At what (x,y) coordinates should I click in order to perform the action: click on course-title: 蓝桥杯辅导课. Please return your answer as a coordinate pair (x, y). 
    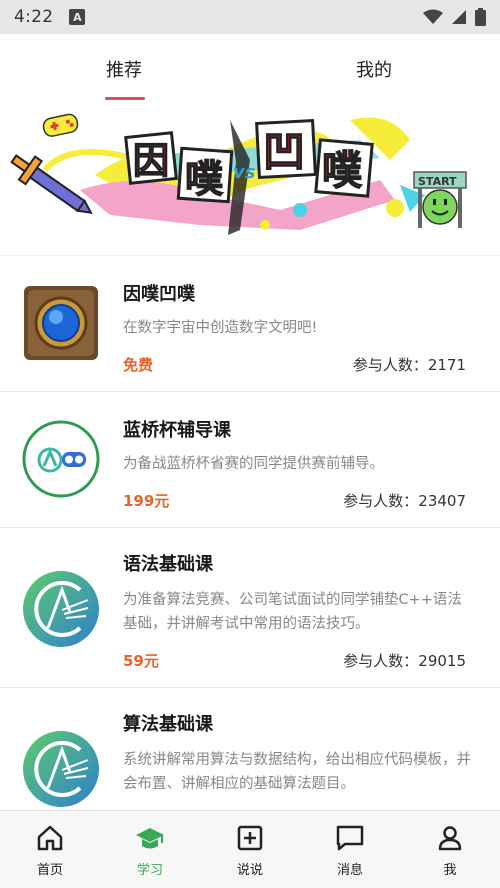
    Looking at the image, I should click on (177, 430).